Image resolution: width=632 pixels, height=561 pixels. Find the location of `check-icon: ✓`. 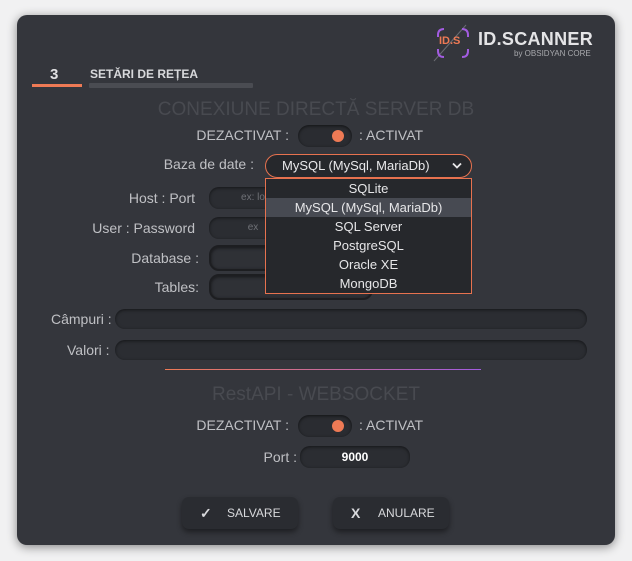

check-icon: ✓ is located at coordinates (206, 513).